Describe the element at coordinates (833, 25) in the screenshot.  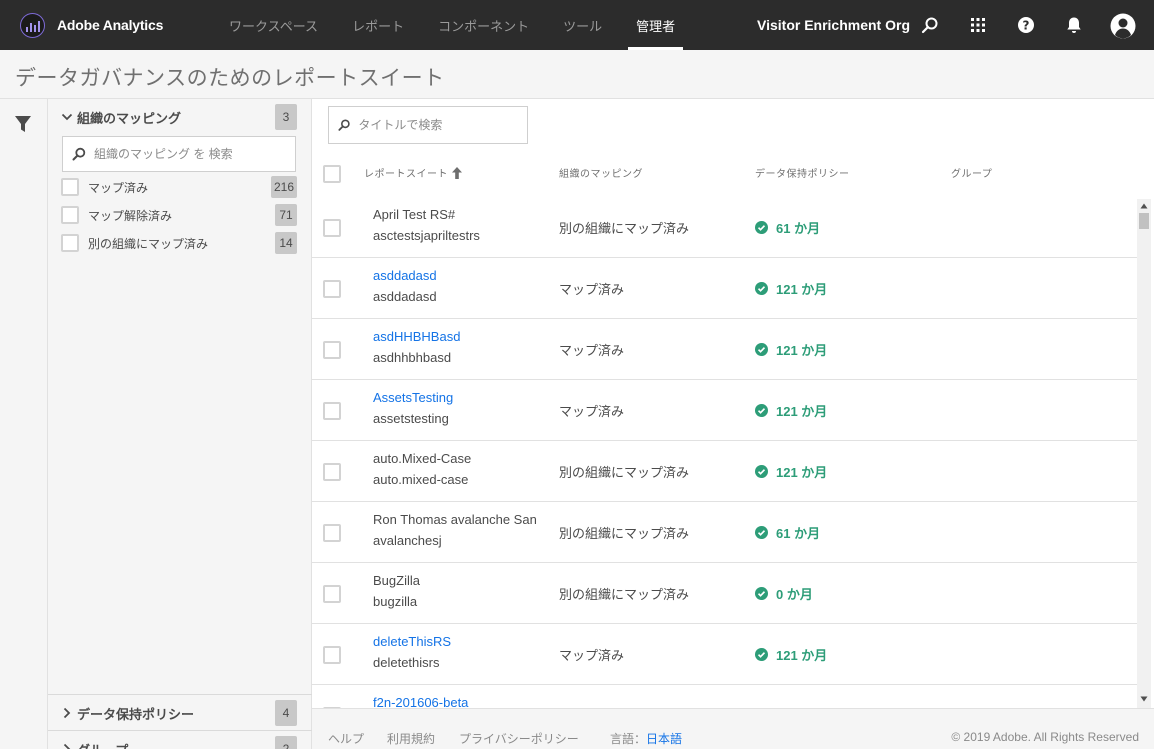
I see `org-switcher: Visitor Enrichment Org` at that location.